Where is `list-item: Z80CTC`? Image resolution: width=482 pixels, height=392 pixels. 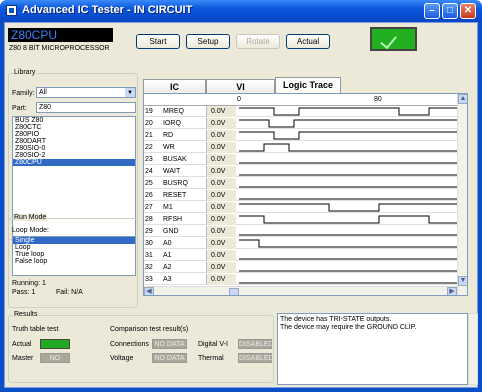 list-item: Z80CTC is located at coordinates (74, 127).